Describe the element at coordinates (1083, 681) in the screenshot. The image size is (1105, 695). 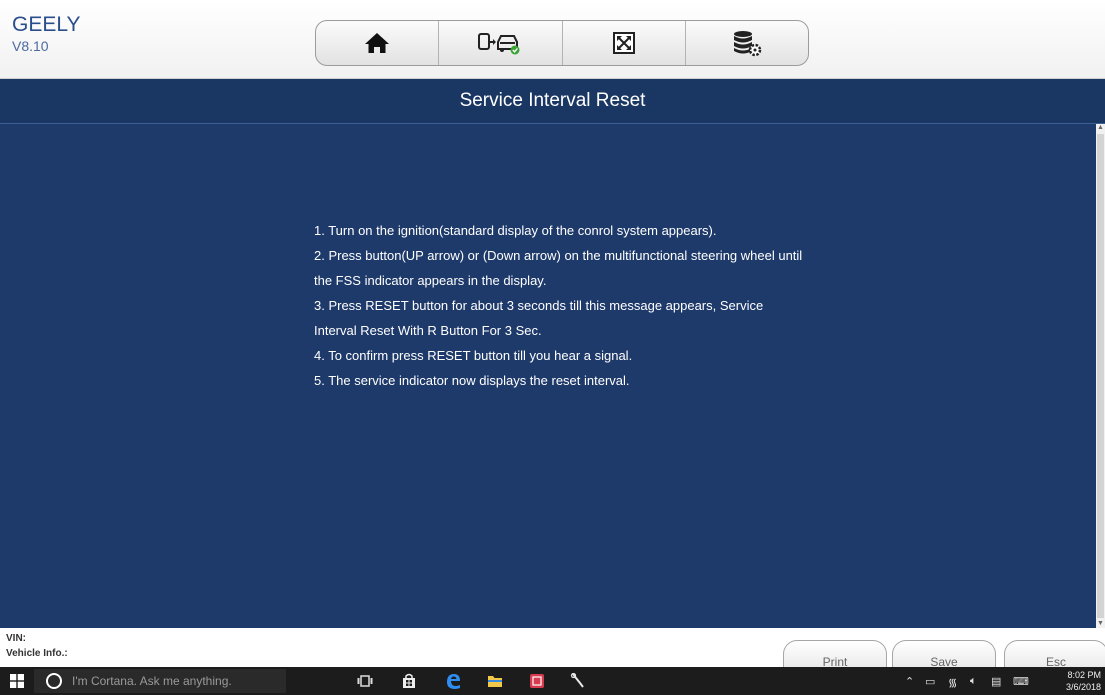
I see `system-clock: 8:02 PM 3/6/2018` at that location.